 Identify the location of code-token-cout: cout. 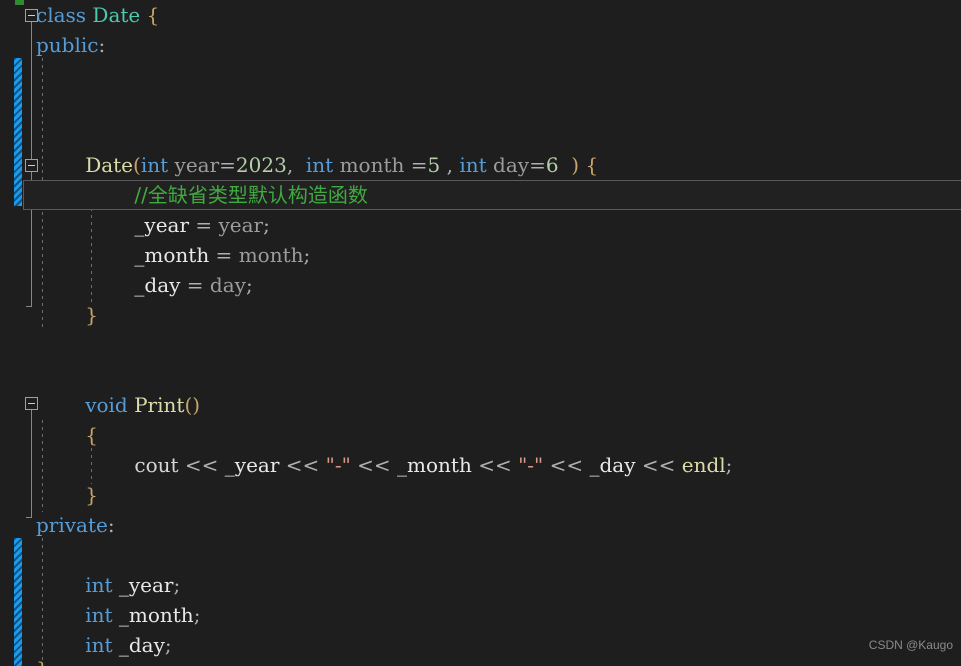
(156, 465).